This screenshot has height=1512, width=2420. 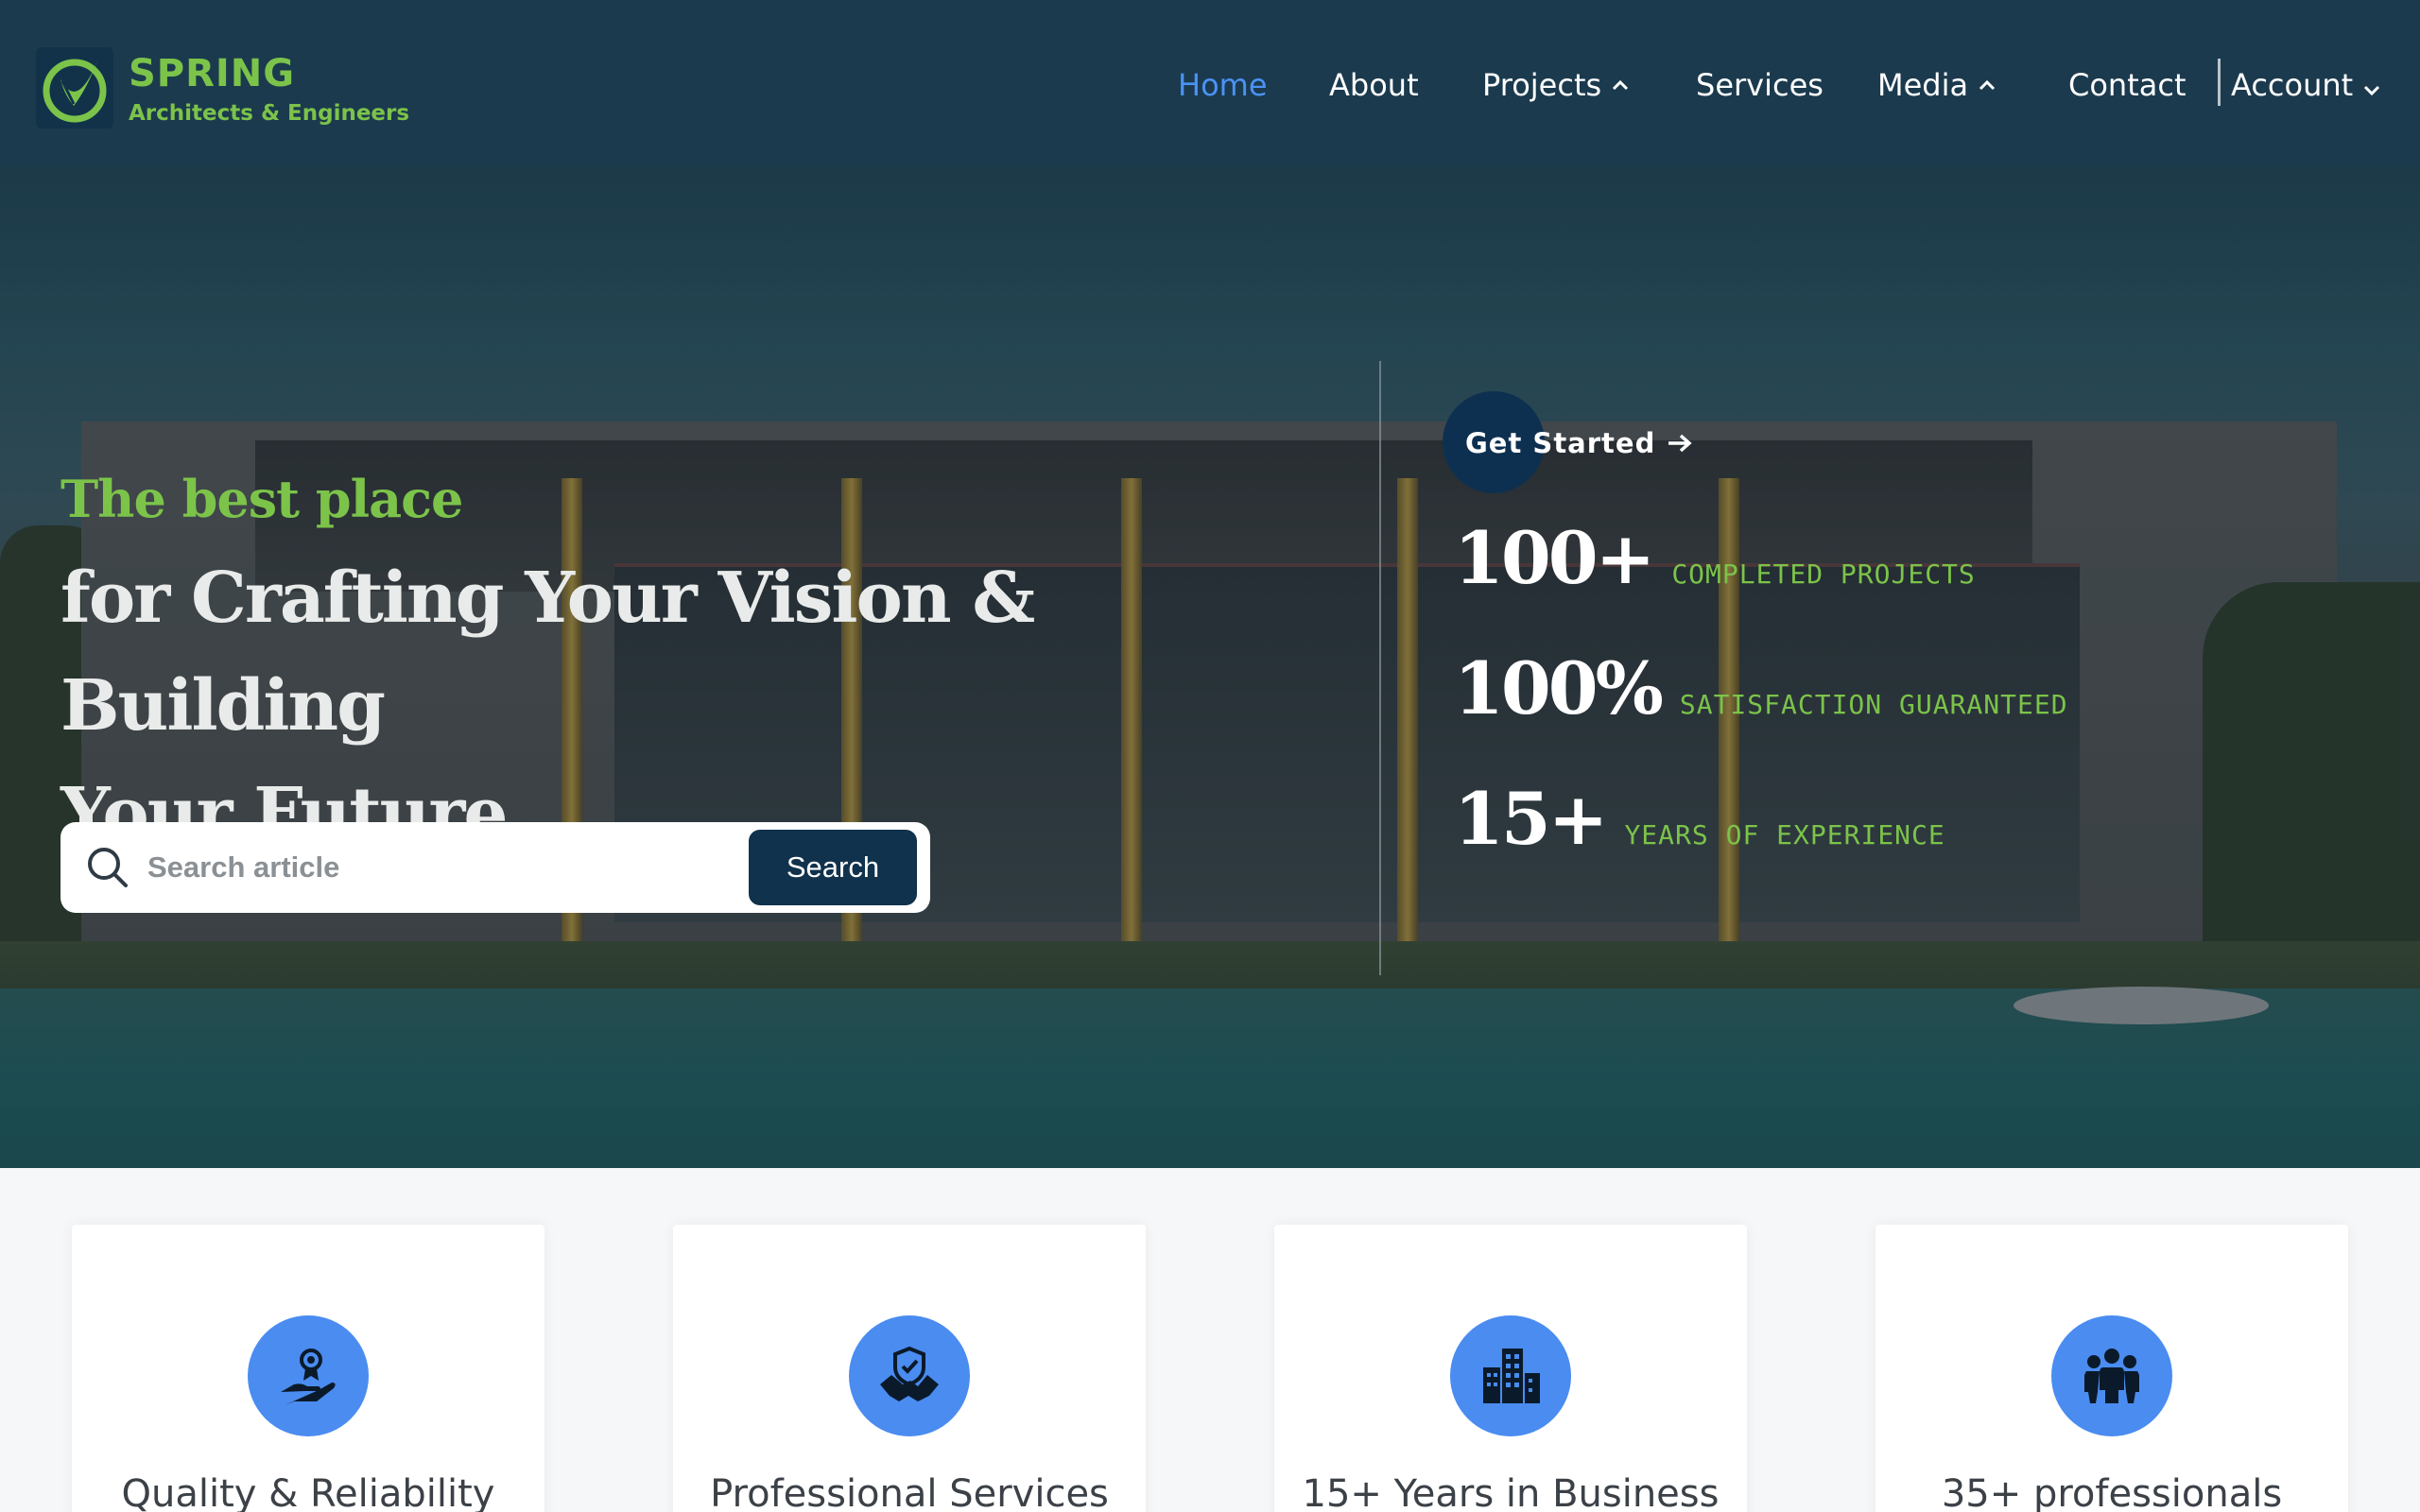 I want to click on handshake-shield-icon, so click(x=909, y=1375).